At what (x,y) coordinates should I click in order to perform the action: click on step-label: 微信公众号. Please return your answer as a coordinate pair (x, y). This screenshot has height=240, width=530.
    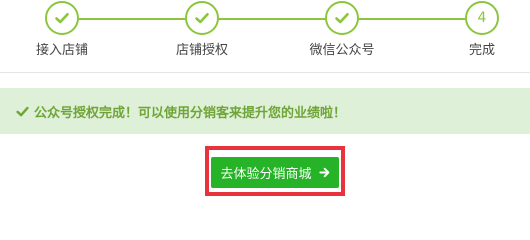
    Looking at the image, I should click on (342, 50).